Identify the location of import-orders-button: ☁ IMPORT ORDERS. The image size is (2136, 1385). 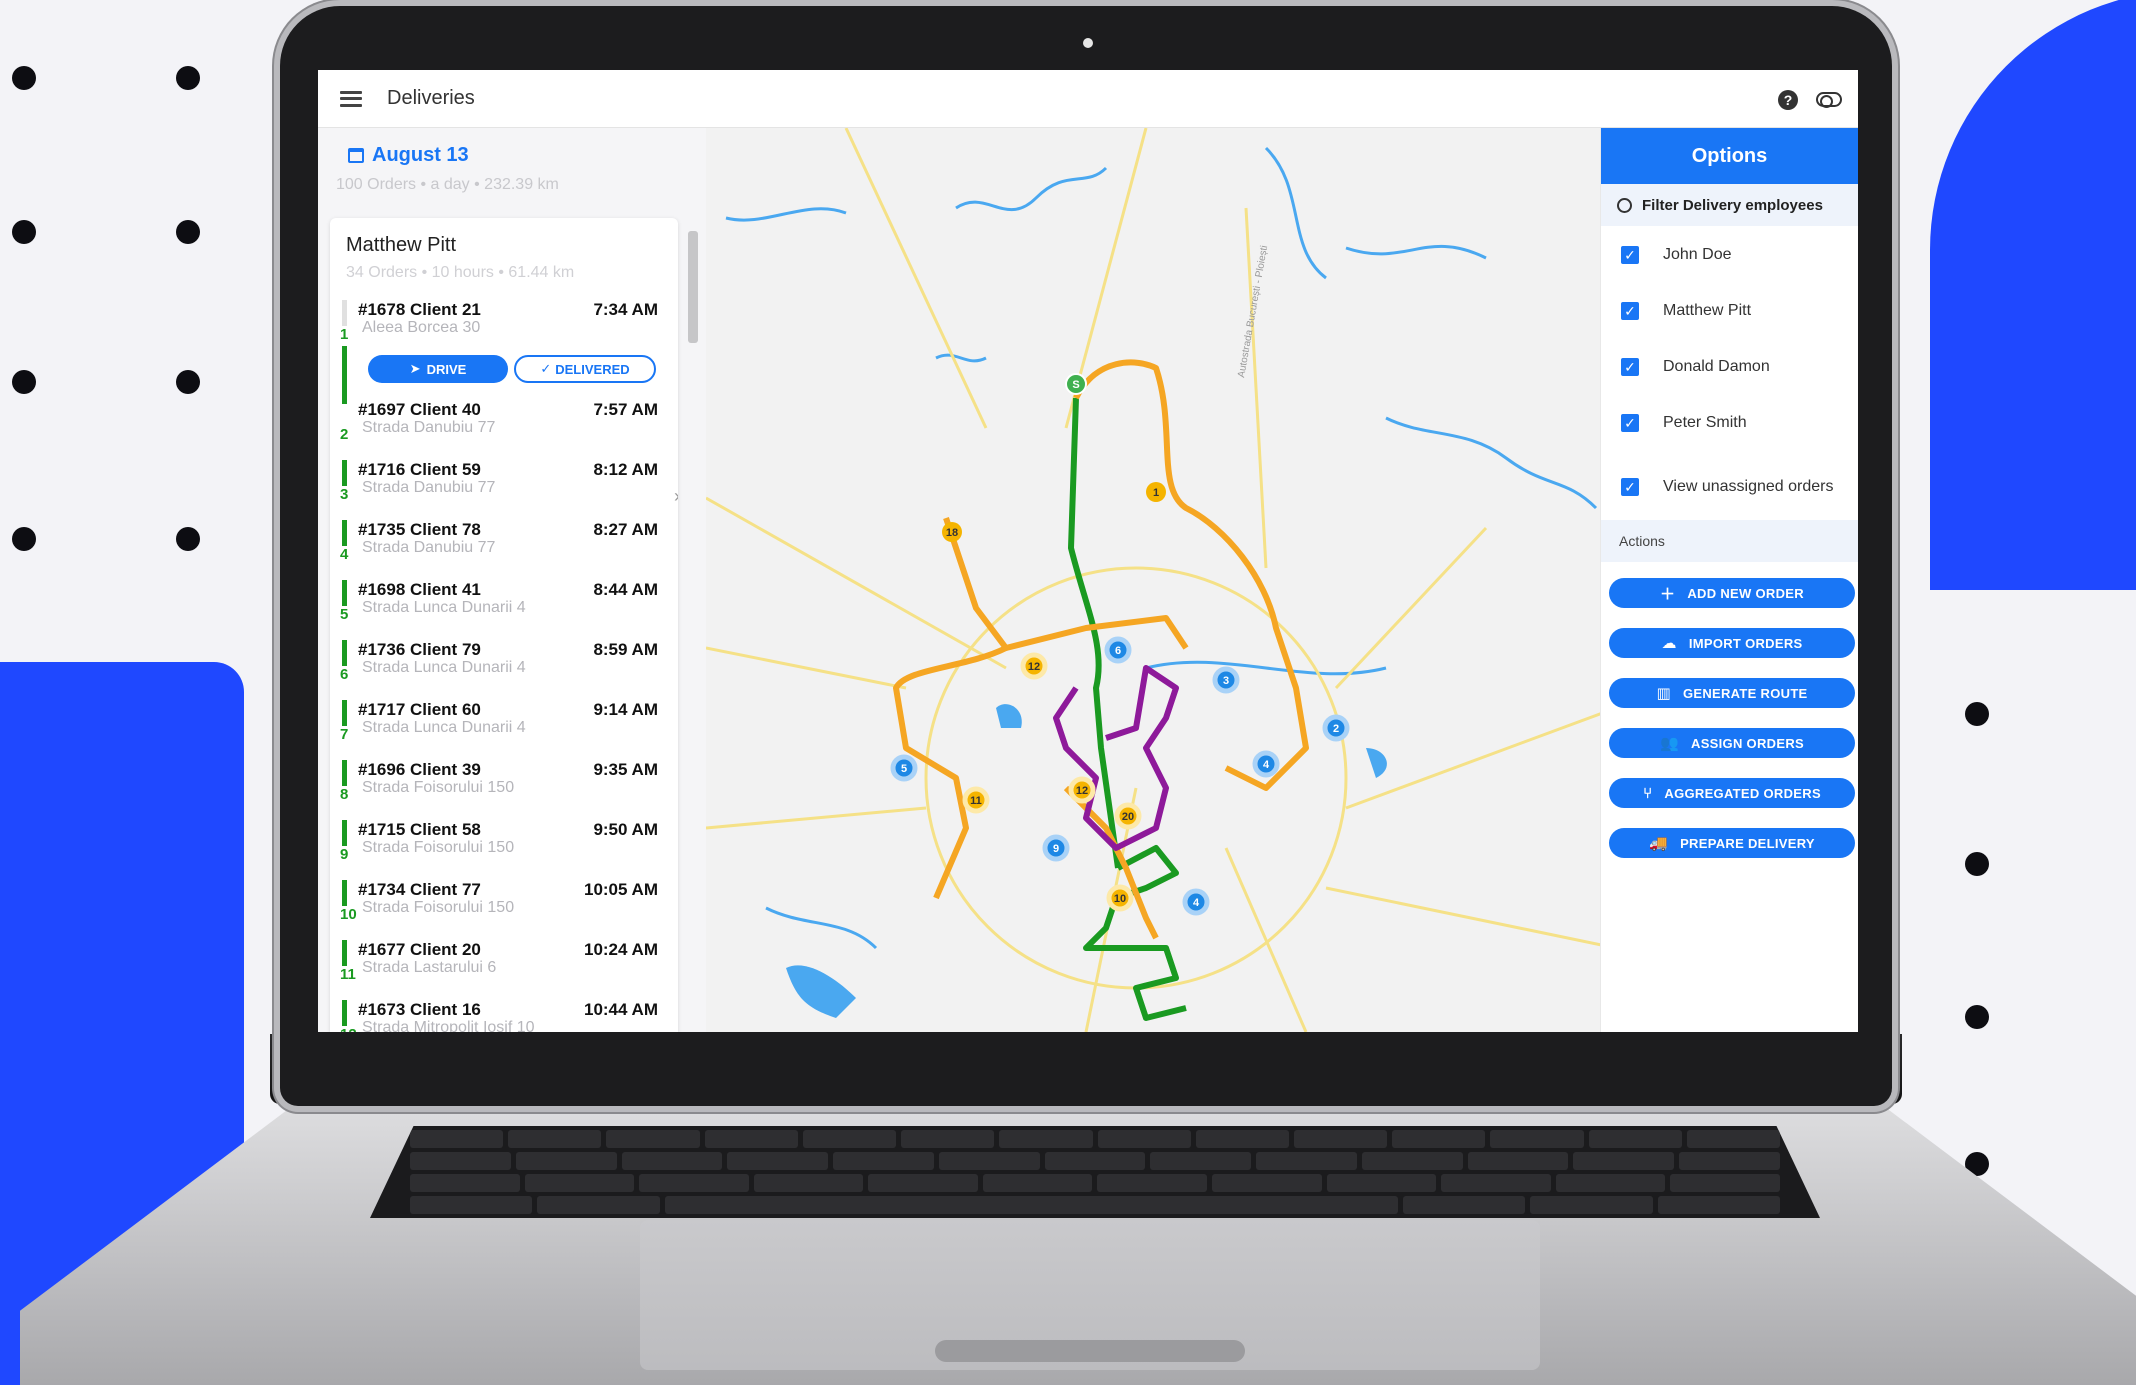
(1732, 643).